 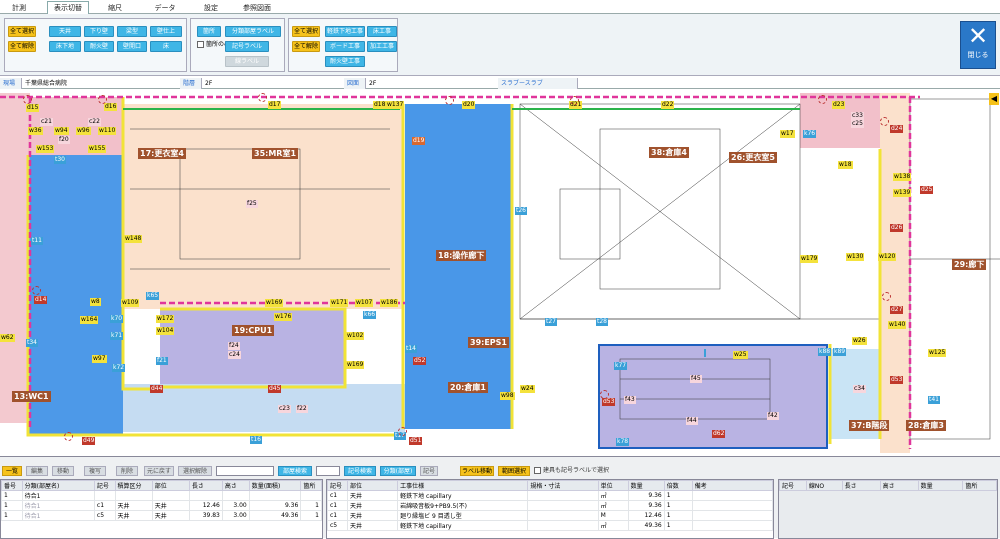 What do you see at coordinates (65, 31) in the screenshot?
I see `ceiling-button: 天井` at bounding box center [65, 31].